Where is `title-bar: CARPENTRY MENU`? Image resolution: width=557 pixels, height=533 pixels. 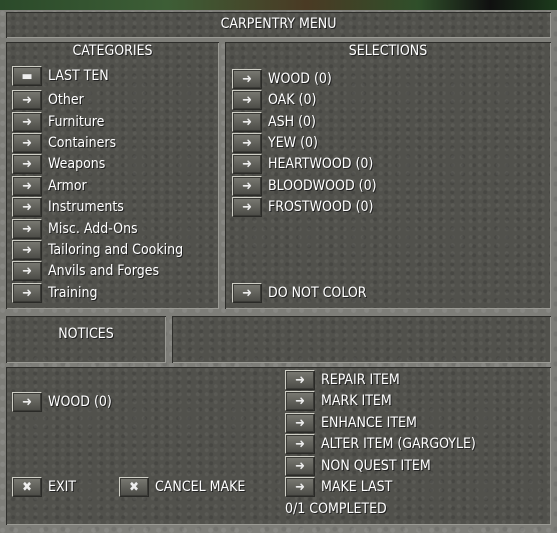 title-bar: CARPENTRY MENU is located at coordinates (278, 25).